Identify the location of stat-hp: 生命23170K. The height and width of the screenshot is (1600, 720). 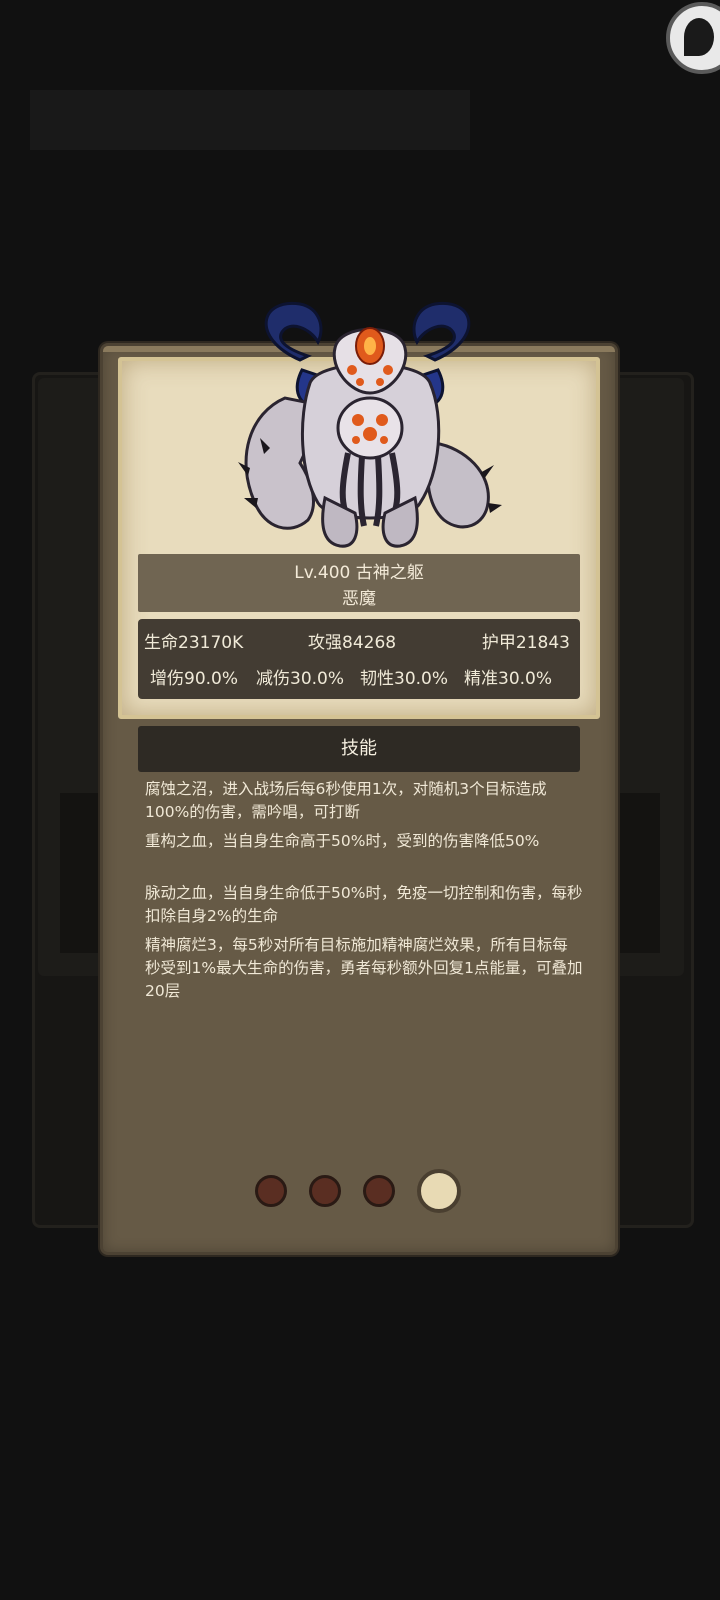
(194, 643).